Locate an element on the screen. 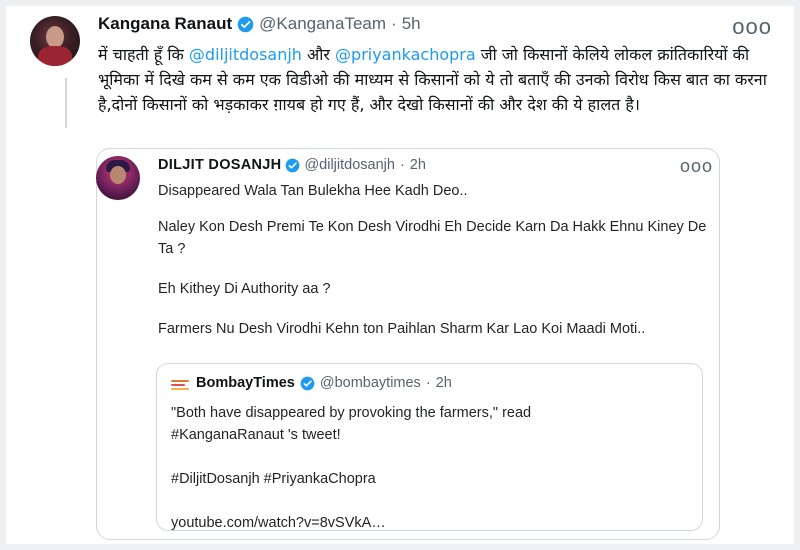  quoted-tweet-header: DILJIT DOSANJH @diljitdosanjh · 2h is located at coordinates (292, 165).